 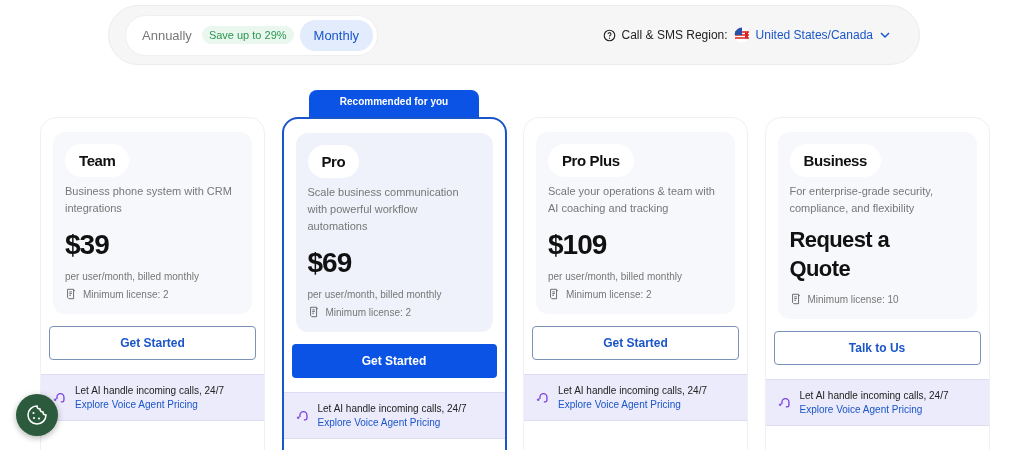 I want to click on flag-icon, so click(x=741, y=35).